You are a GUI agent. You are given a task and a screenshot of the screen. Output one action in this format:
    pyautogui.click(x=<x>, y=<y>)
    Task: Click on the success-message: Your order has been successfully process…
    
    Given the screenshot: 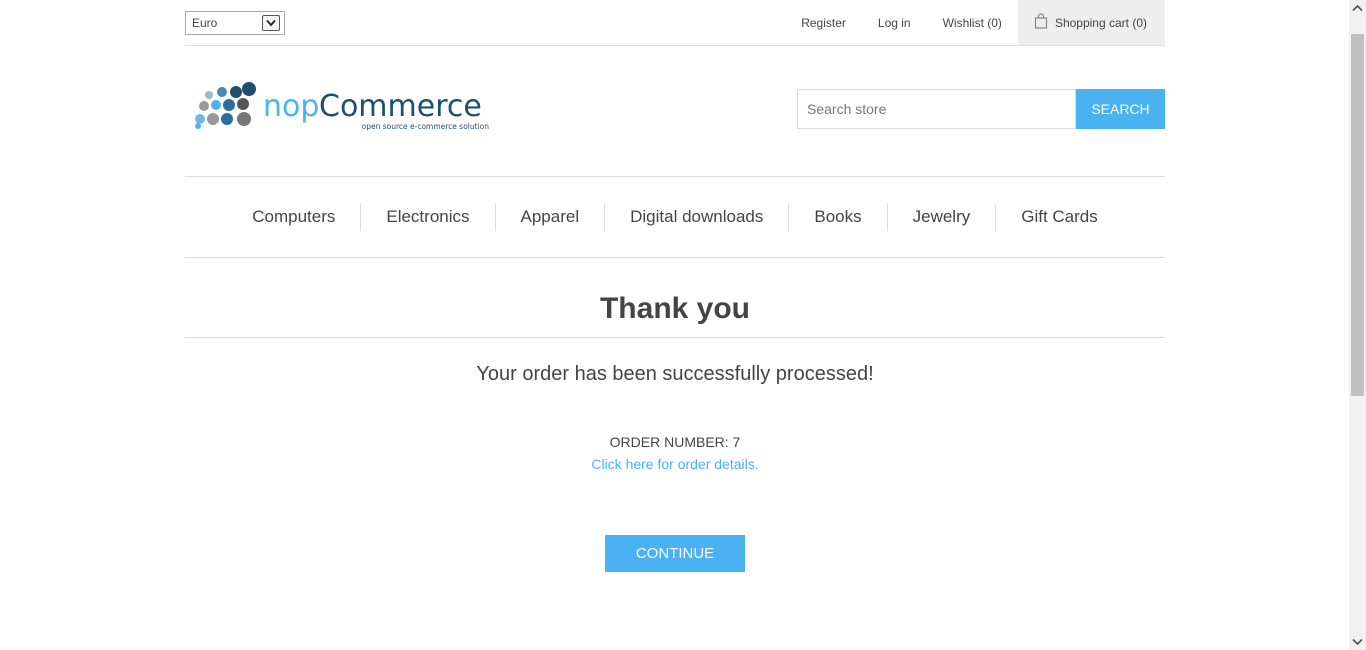 What is the action you would take?
    pyautogui.click(x=675, y=374)
    